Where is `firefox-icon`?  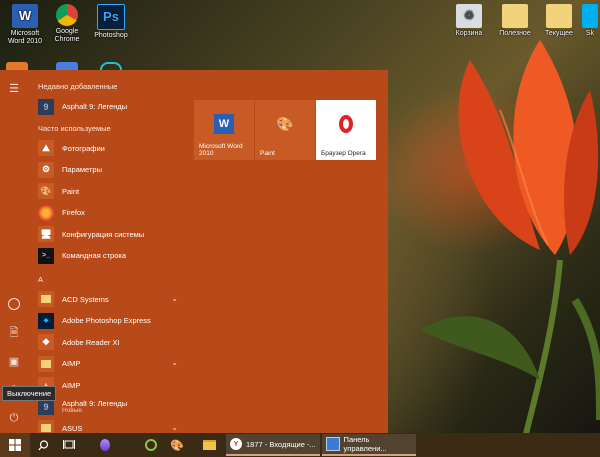
firefox-icon is located at coordinates (46, 212).